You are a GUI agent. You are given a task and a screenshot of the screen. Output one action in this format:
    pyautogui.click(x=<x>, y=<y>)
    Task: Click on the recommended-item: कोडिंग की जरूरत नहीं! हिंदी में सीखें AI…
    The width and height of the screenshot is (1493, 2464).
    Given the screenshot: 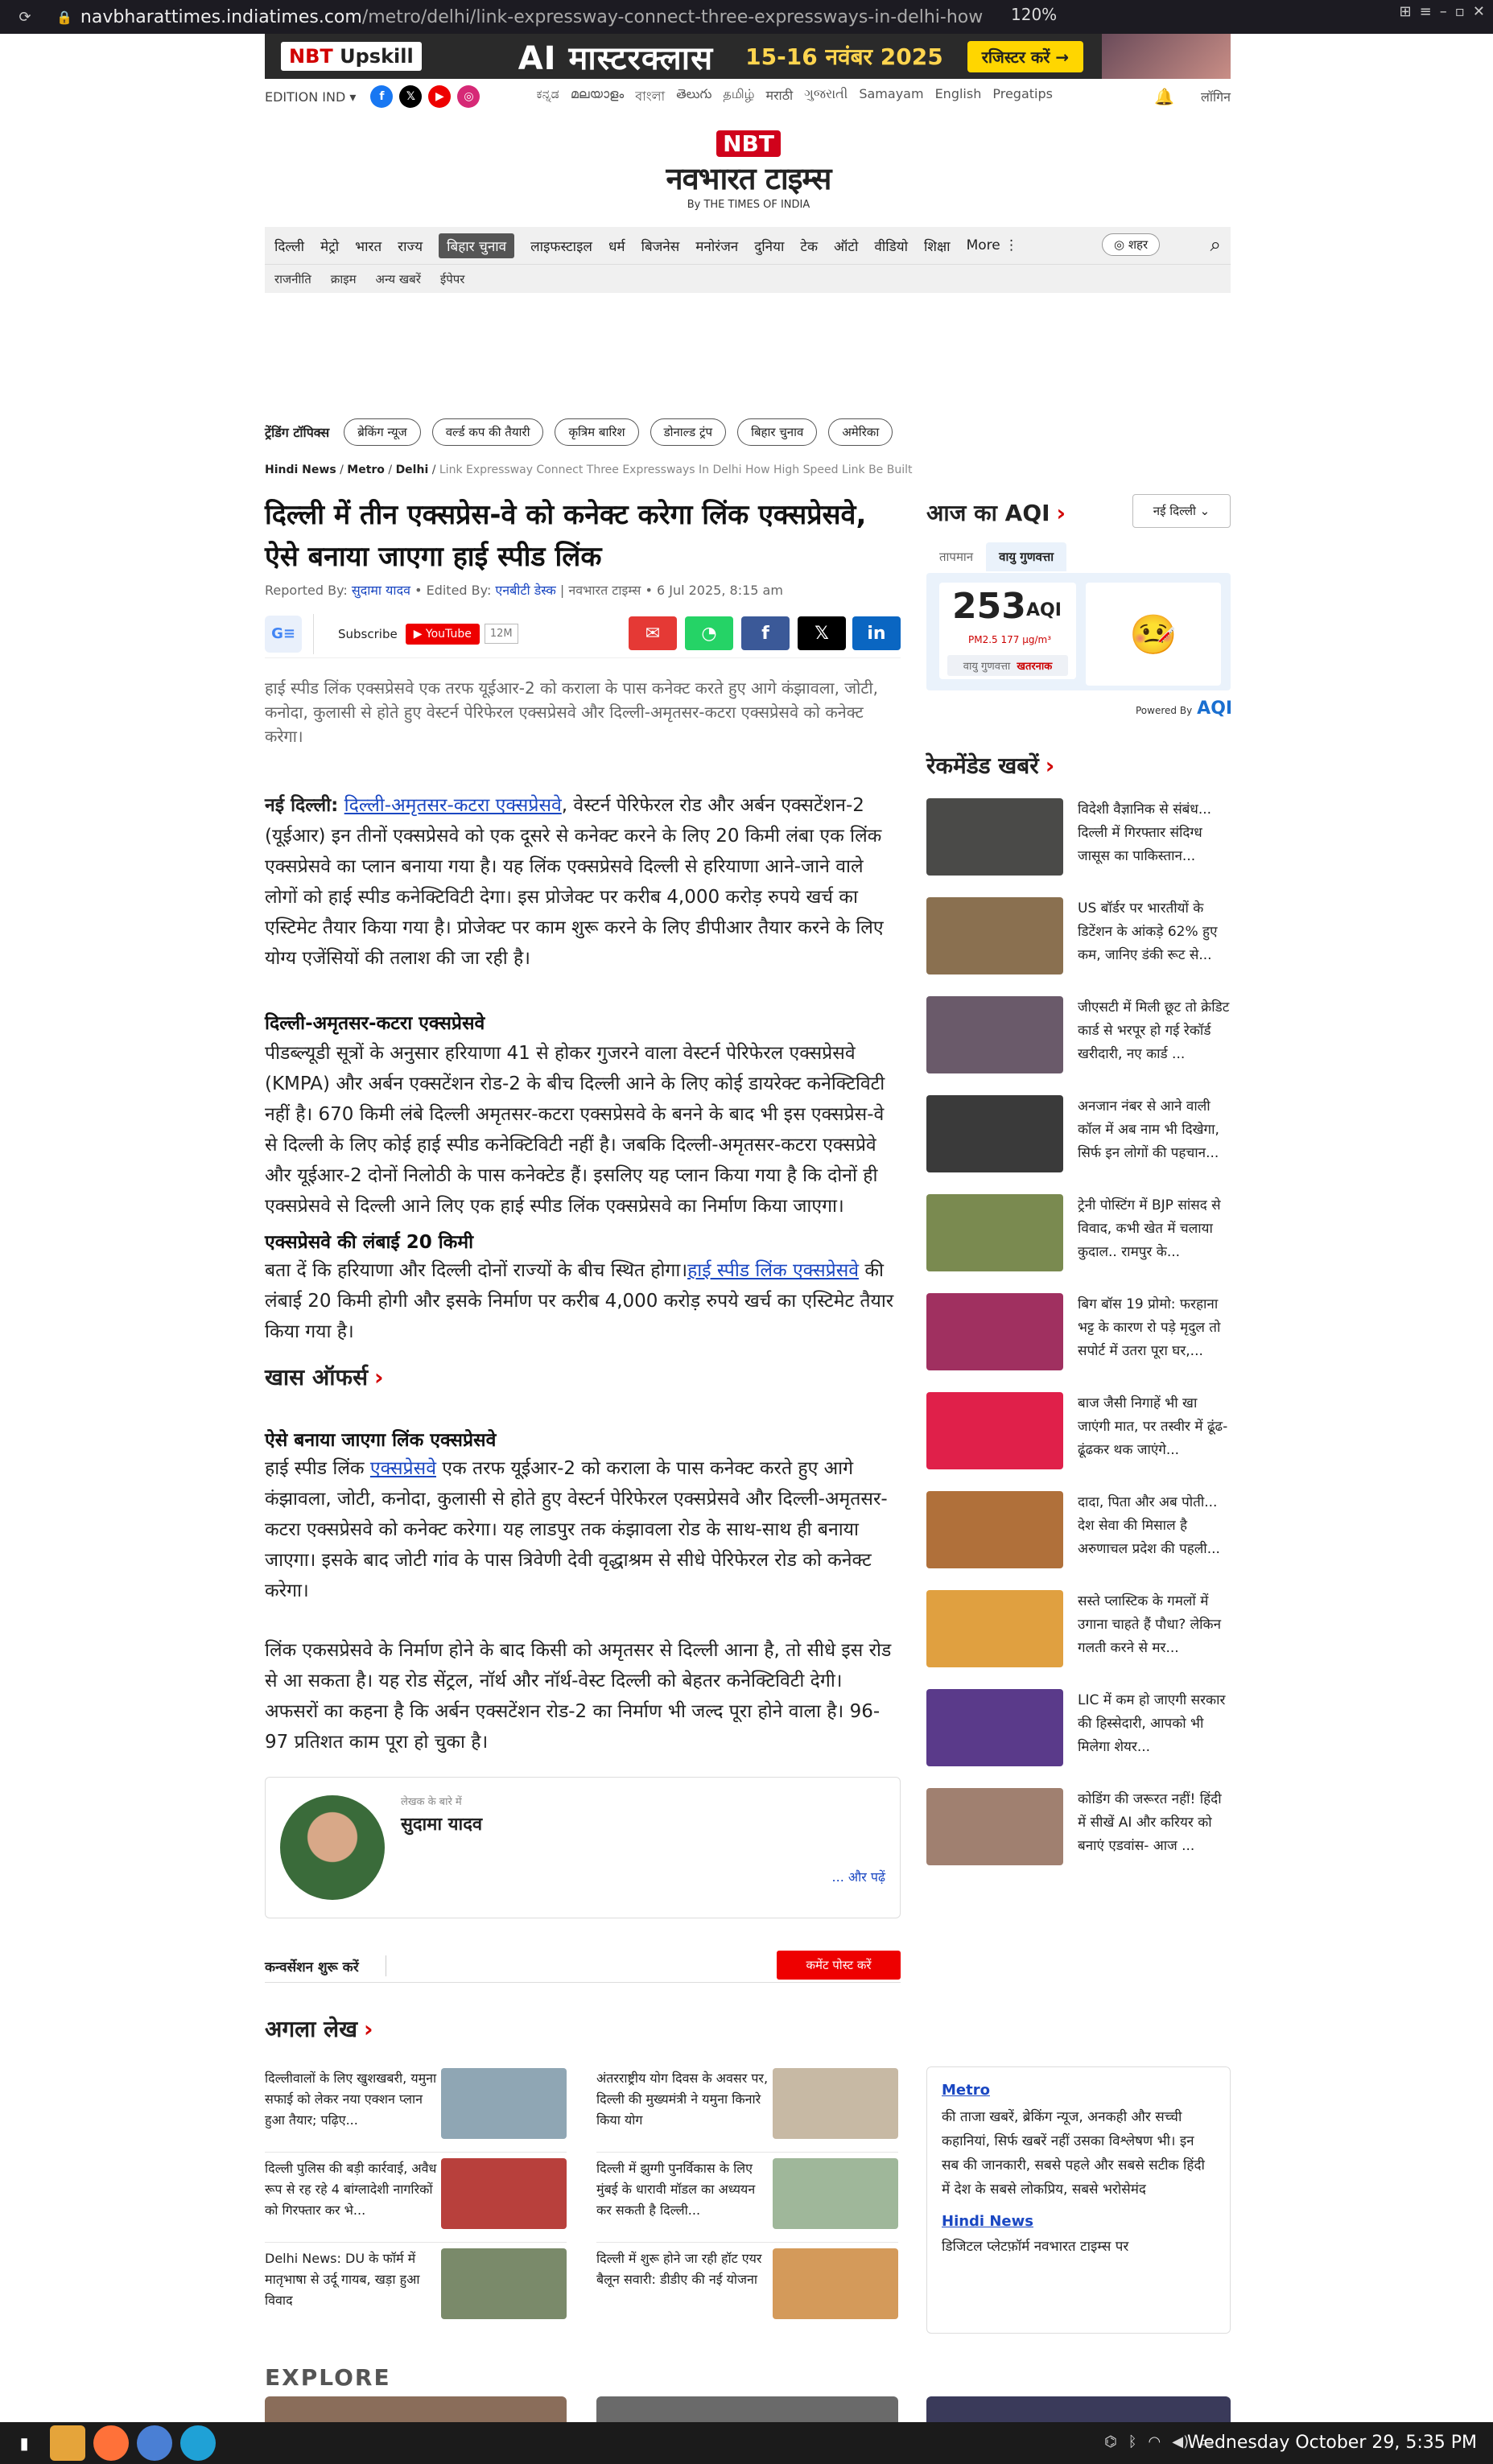 What is the action you would take?
    pyautogui.click(x=1078, y=1828)
    